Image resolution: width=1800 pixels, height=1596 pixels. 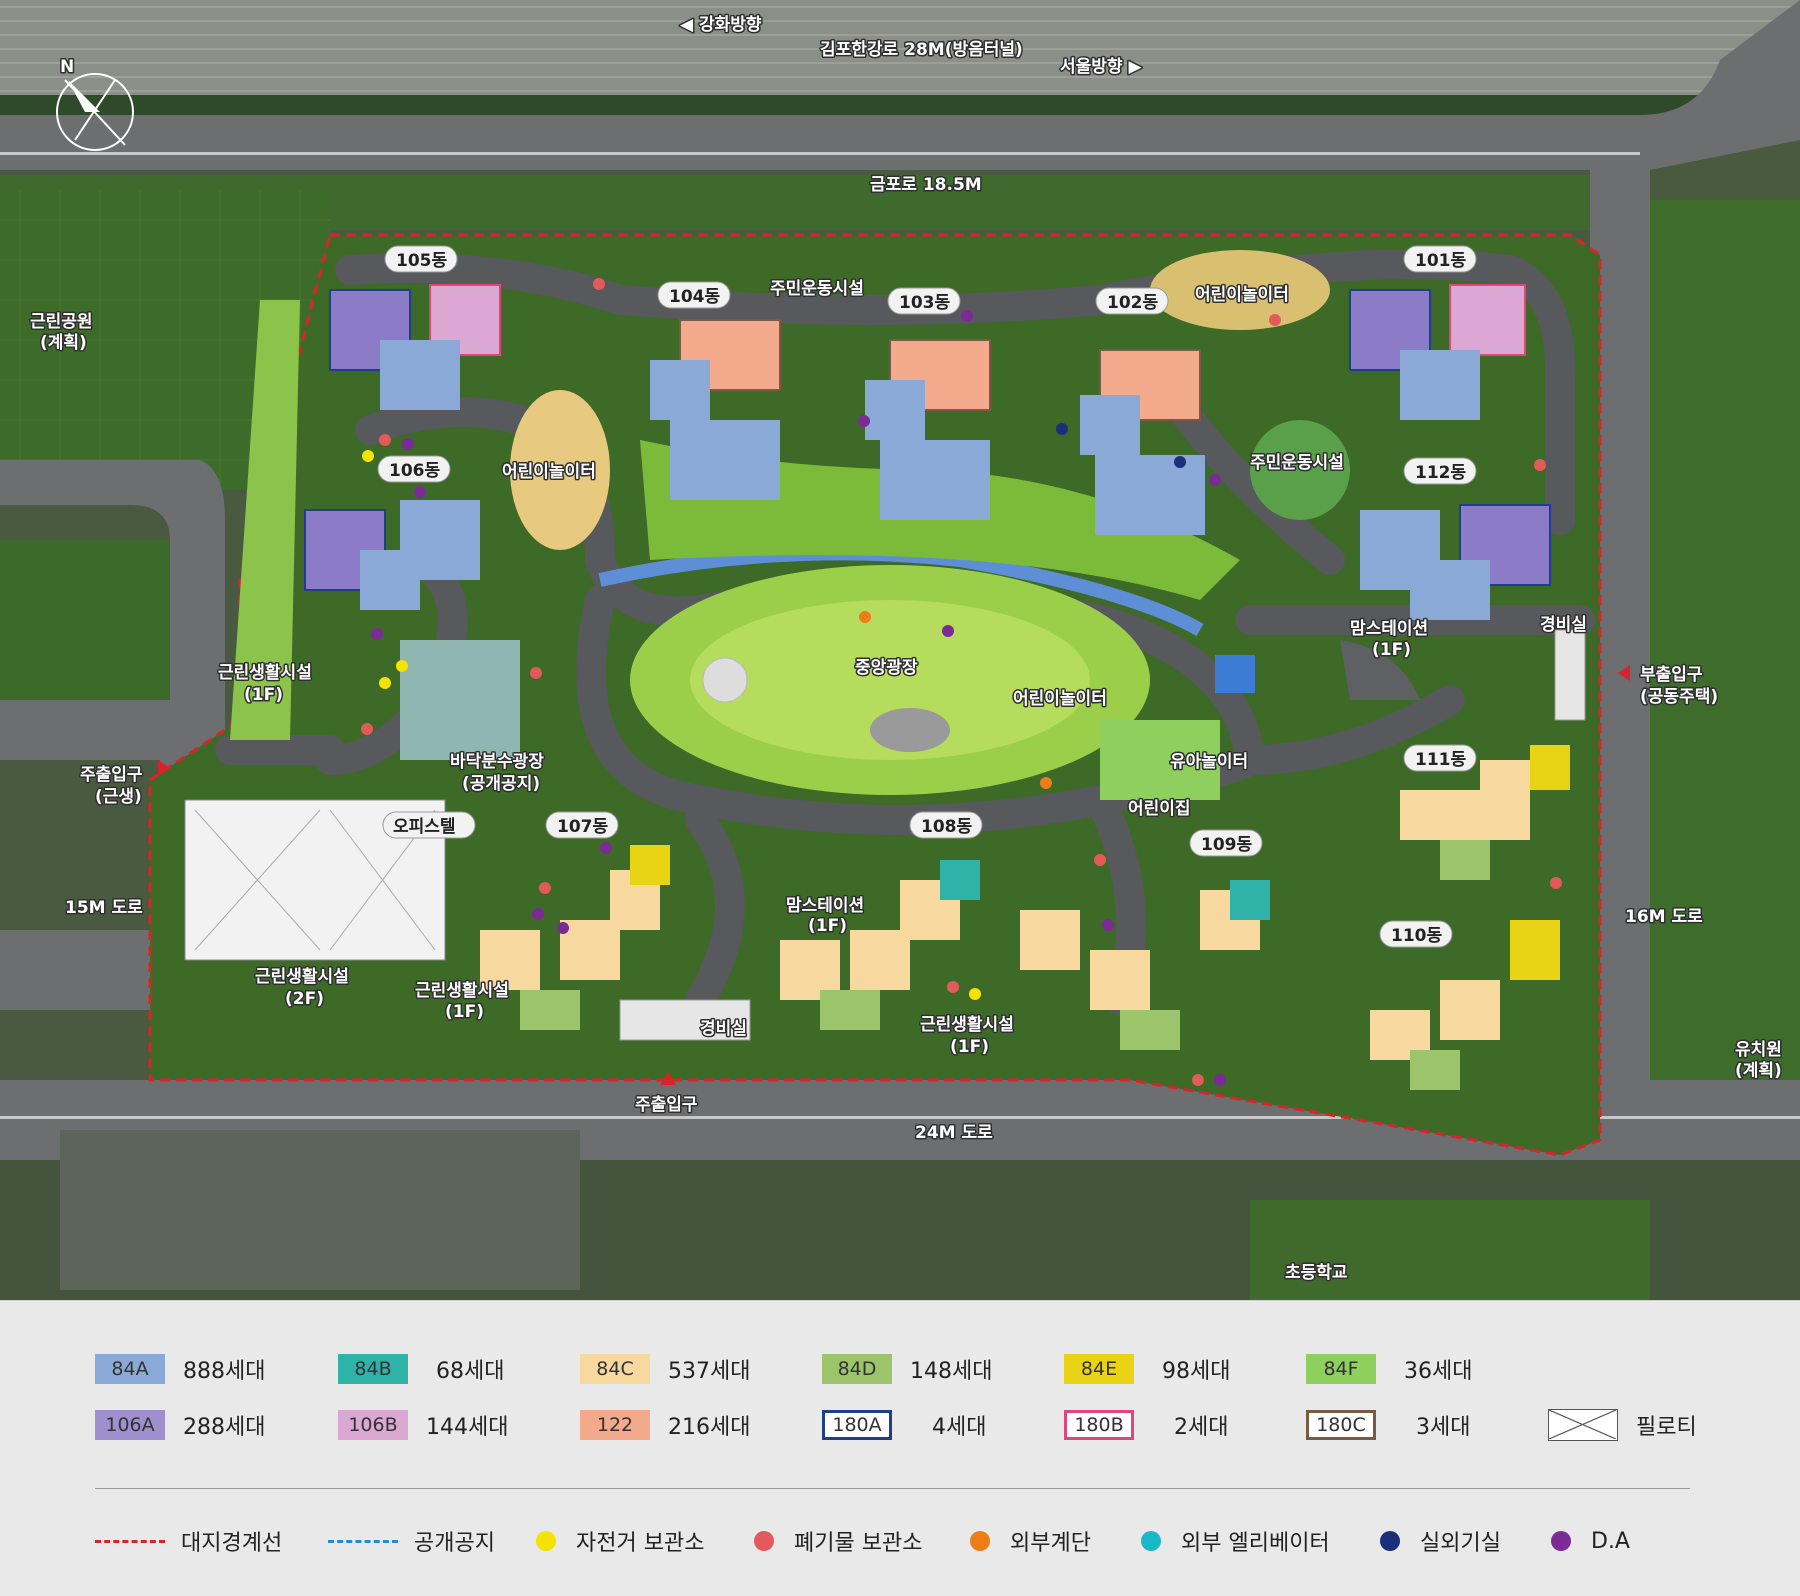 What do you see at coordinates (886, 668) in the screenshot?
I see `central-plaza-label: 중앙광장` at bounding box center [886, 668].